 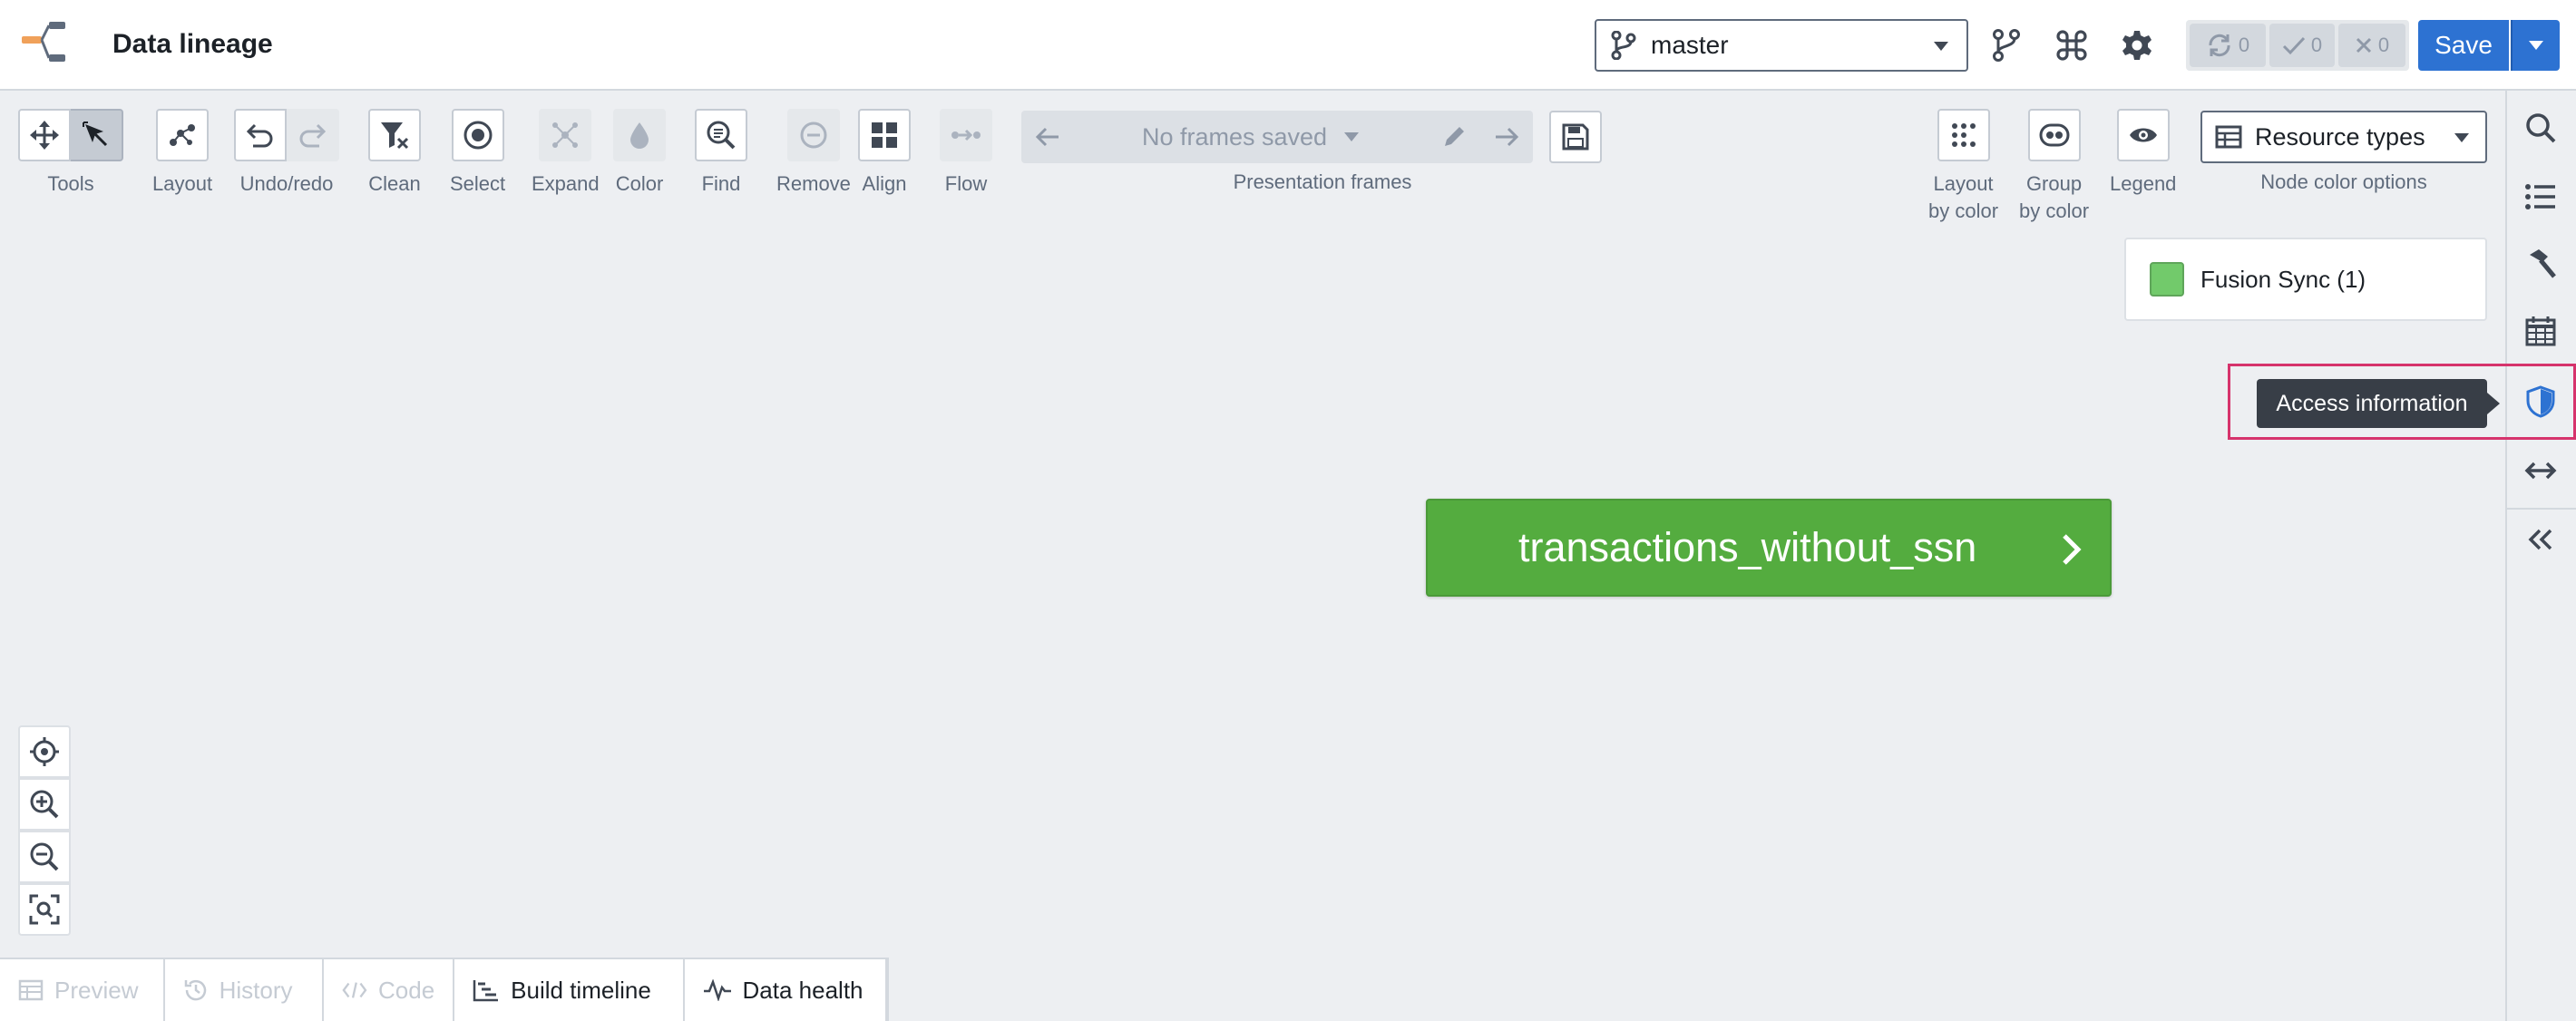 I want to click on flow-label: Flow, so click(x=966, y=183).